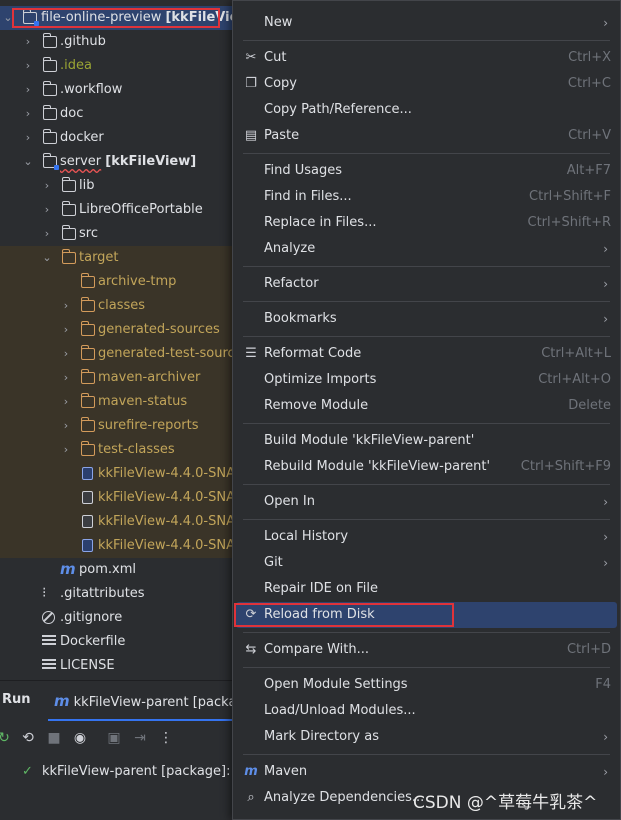  What do you see at coordinates (120, 258) in the screenshot?
I see `tree-item-target: ⌄ target` at bounding box center [120, 258].